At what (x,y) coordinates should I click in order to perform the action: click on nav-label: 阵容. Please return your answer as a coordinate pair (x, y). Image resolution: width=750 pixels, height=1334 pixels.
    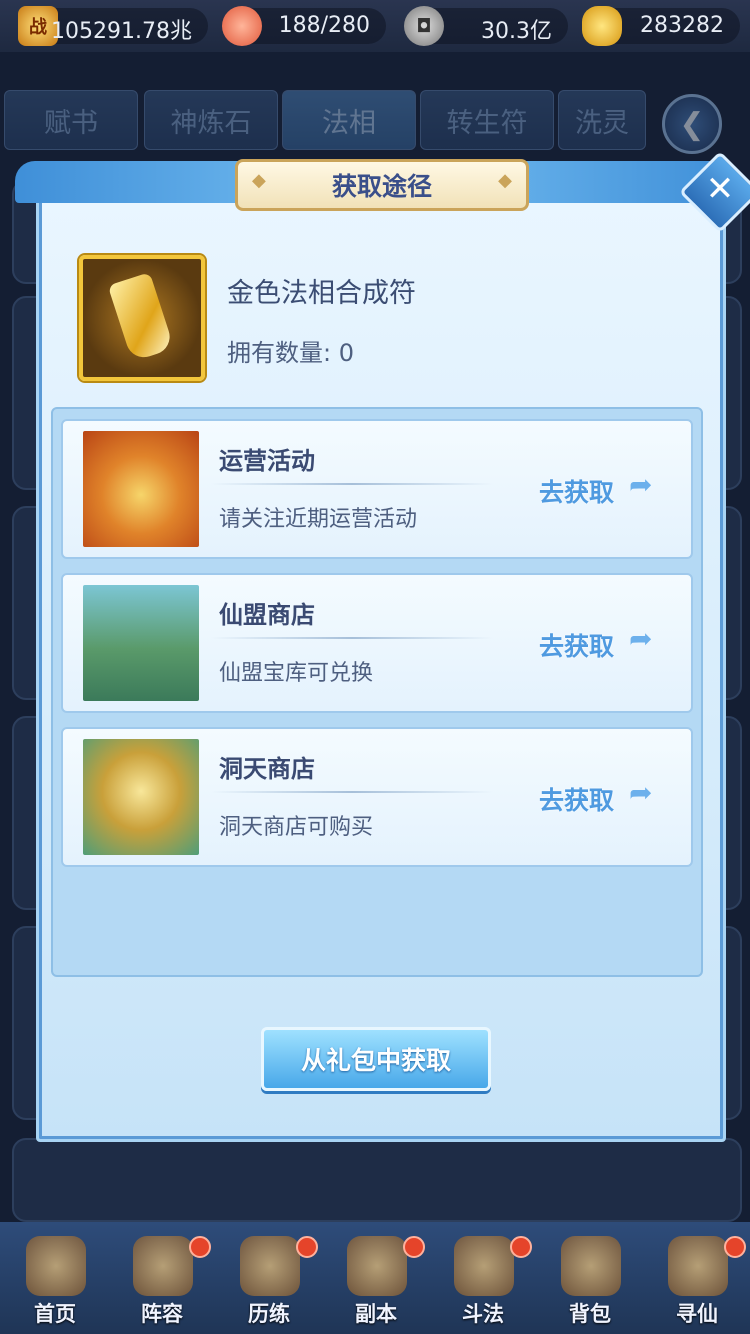
    Looking at the image, I should click on (162, 1314).